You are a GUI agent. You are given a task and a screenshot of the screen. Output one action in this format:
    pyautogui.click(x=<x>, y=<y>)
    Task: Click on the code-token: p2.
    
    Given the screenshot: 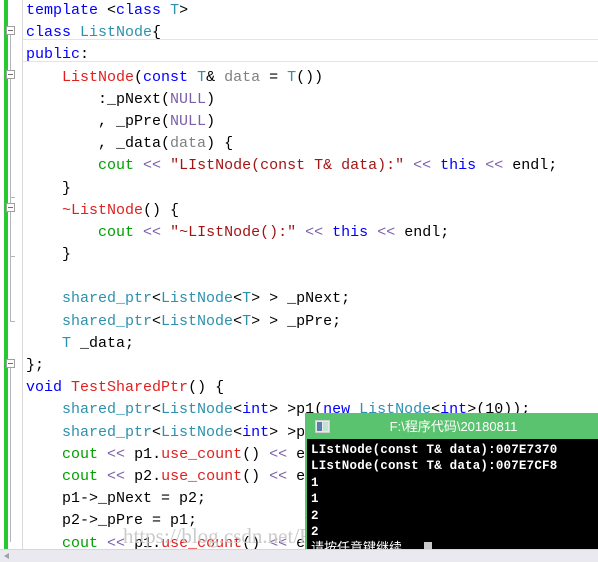 What is the action you would take?
    pyautogui.click(x=143, y=476)
    